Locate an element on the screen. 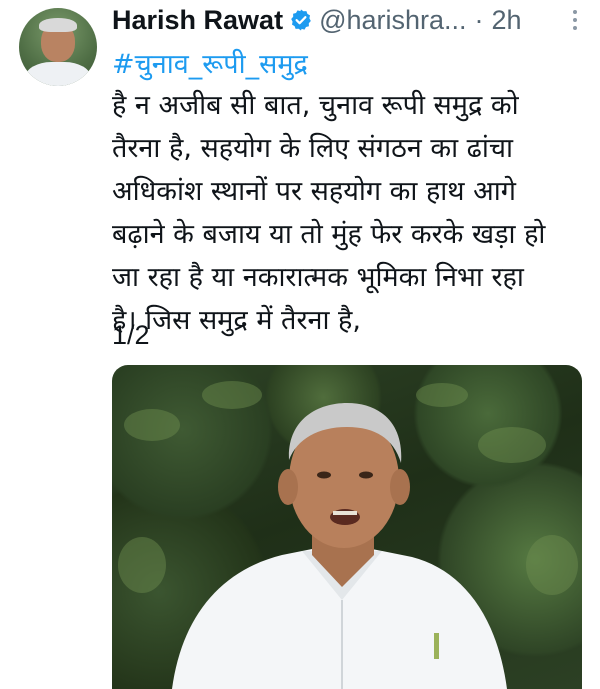 This screenshot has height=689, width=600. tweet-text-line: है न अजीब सी बात, चुनाव रूपी समुद्र को is located at coordinates (315, 105).